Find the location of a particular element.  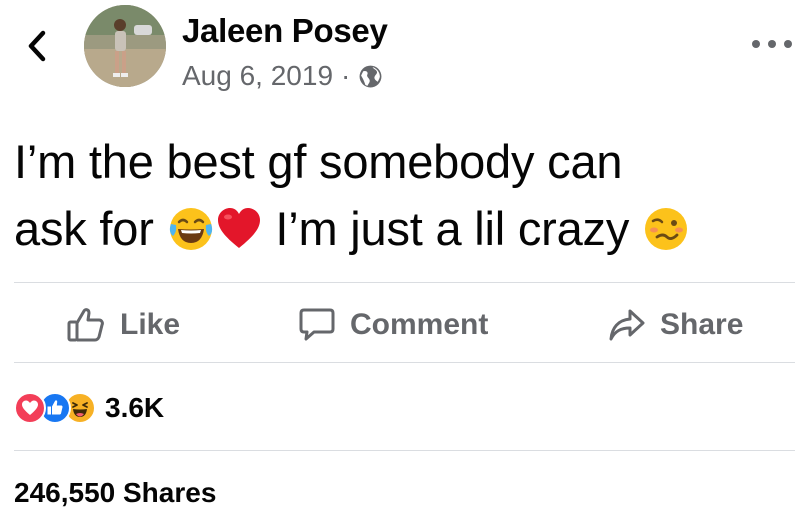

reactions-summary: 3.6K is located at coordinates (89, 408).